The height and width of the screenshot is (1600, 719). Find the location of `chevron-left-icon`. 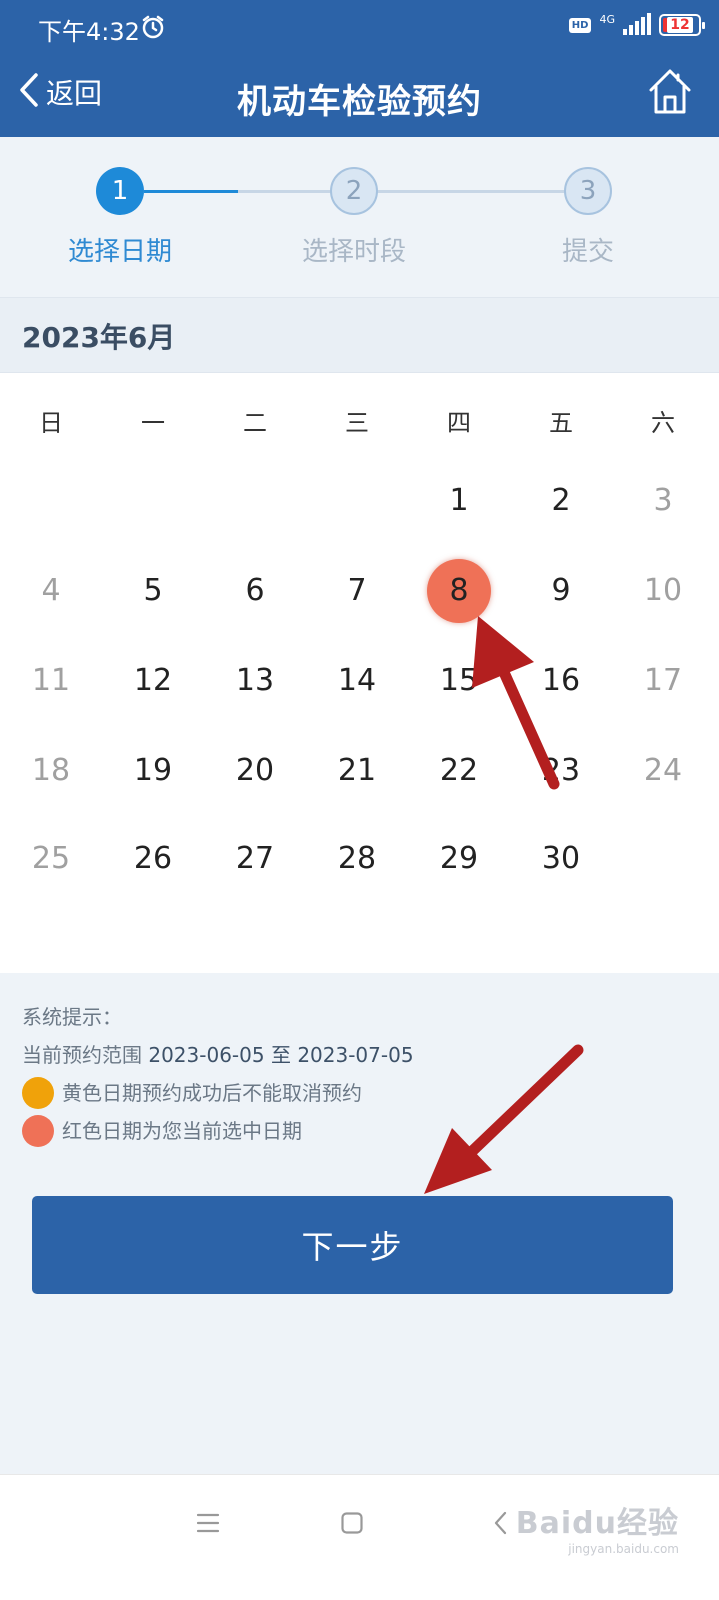

chevron-left-icon is located at coordinates (500, 1525).